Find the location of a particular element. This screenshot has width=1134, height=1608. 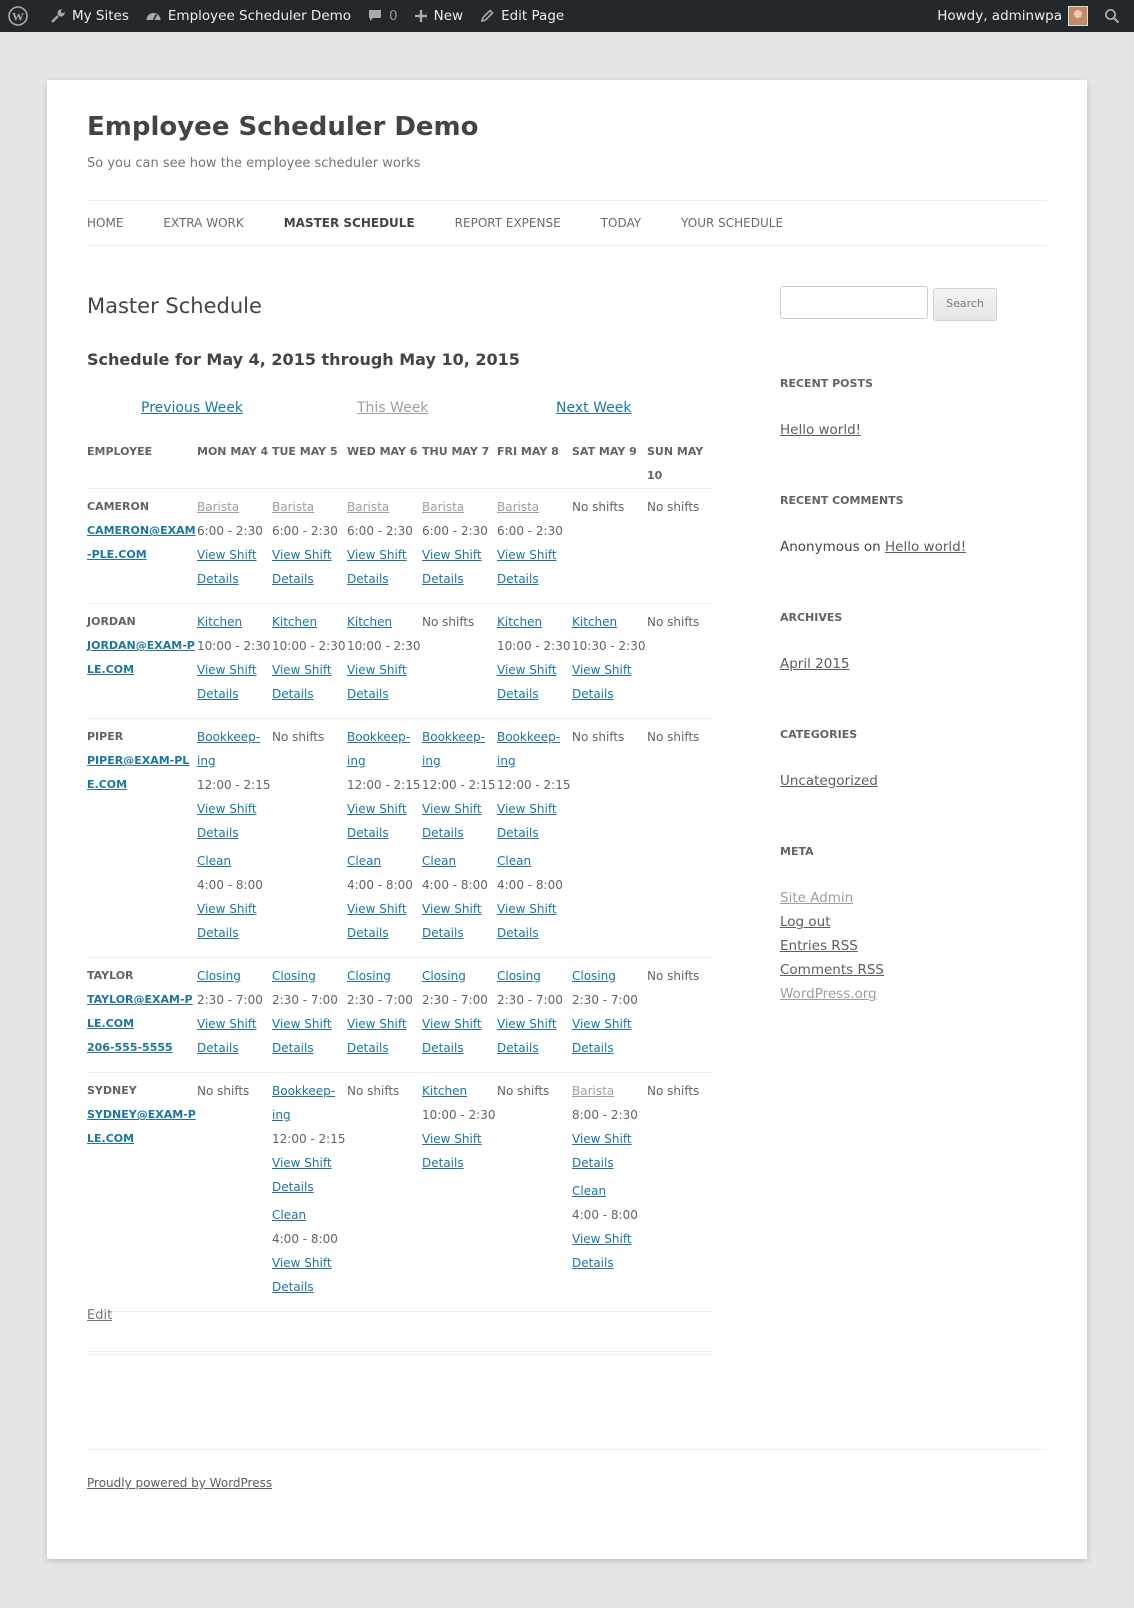

new-content-menu: New is located at coordinates (438, 16).